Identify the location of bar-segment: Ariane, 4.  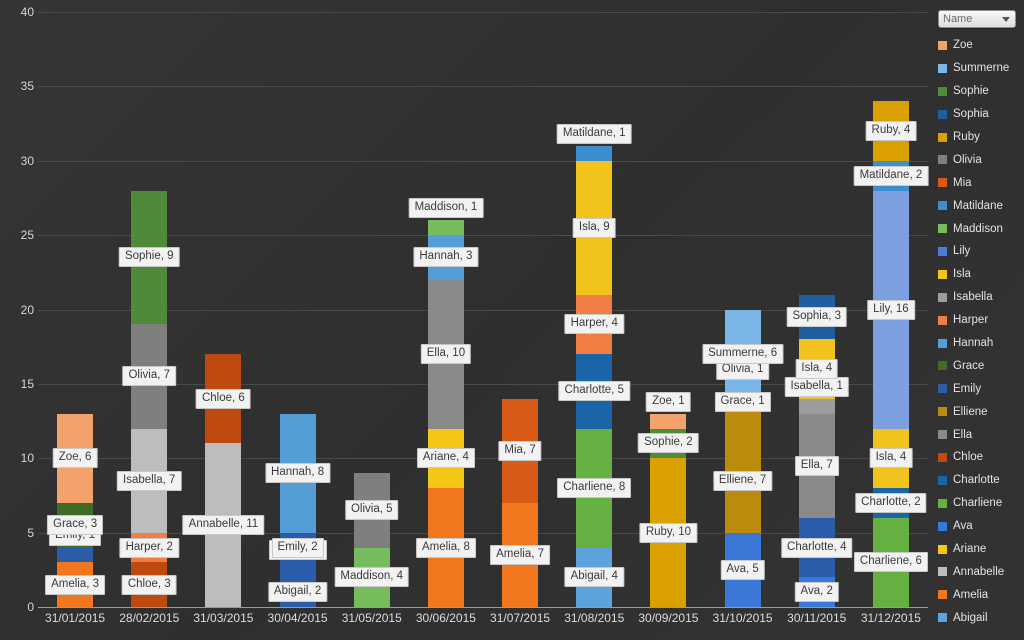
(445, 458).